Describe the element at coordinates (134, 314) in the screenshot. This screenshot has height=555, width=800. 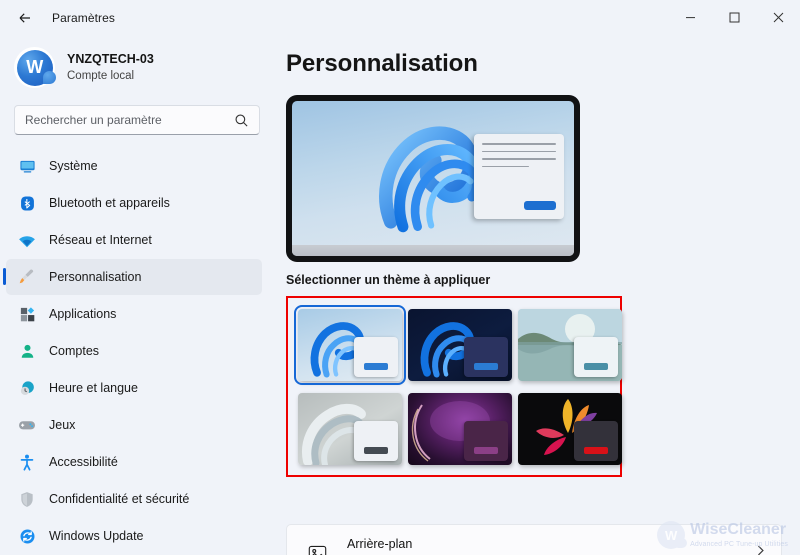
I see `sidebar-item-applications: Applications` at that location.